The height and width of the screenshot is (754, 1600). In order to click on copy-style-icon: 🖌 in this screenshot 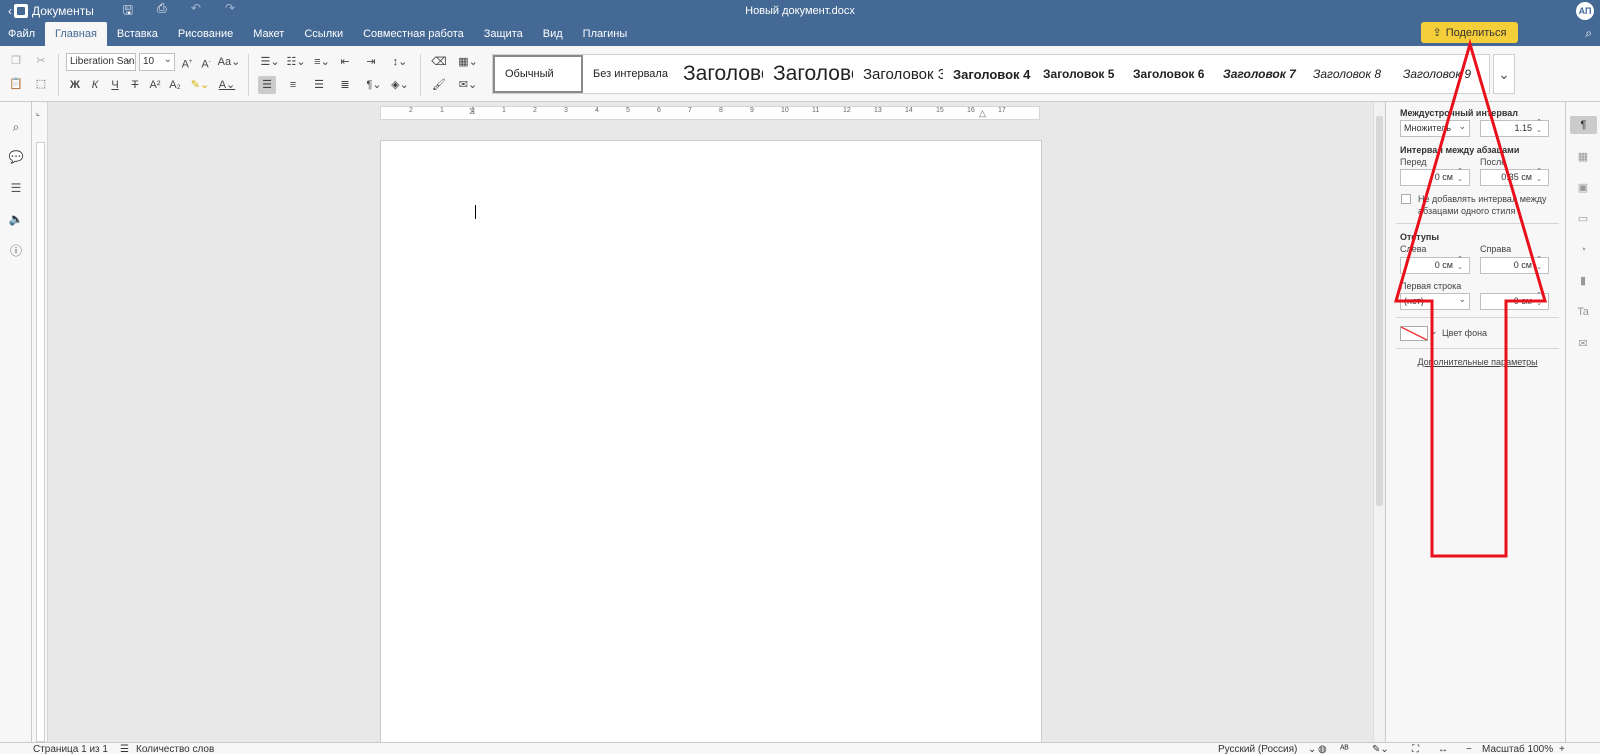, I will do `click(439, 85)`.